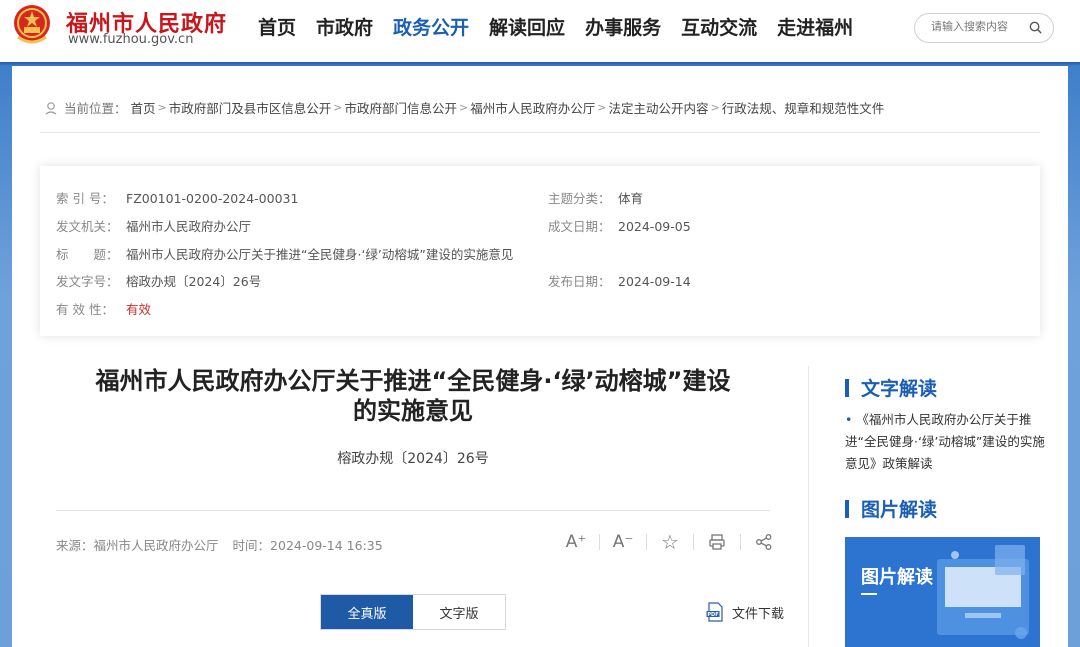  I want to click on main-nav: 首页 市政府 政务公开 解读回应 办事服务 互动交流 走进福州, so click(565, 26).